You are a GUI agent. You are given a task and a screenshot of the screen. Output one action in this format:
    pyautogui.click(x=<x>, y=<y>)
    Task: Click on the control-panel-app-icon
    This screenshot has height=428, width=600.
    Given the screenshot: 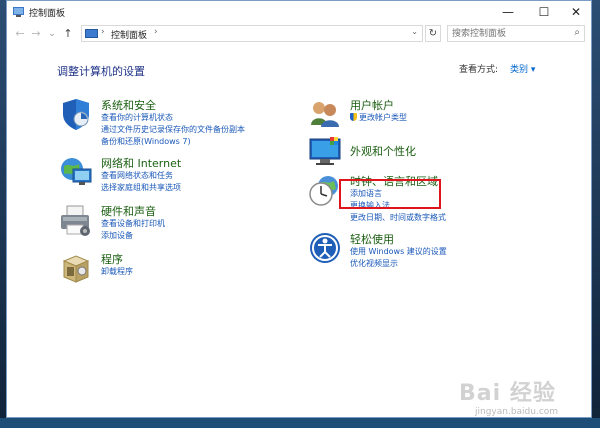 What is the action you would take?
    pyautogui.click(x=18, y=12)
    